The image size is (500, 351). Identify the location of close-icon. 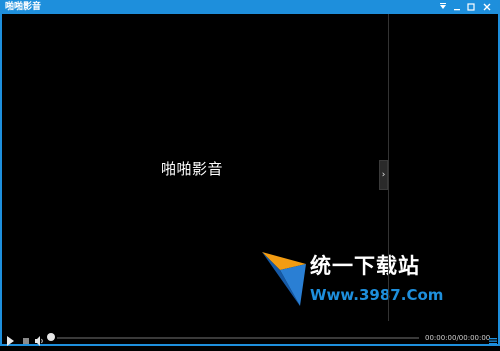
(487, 7).